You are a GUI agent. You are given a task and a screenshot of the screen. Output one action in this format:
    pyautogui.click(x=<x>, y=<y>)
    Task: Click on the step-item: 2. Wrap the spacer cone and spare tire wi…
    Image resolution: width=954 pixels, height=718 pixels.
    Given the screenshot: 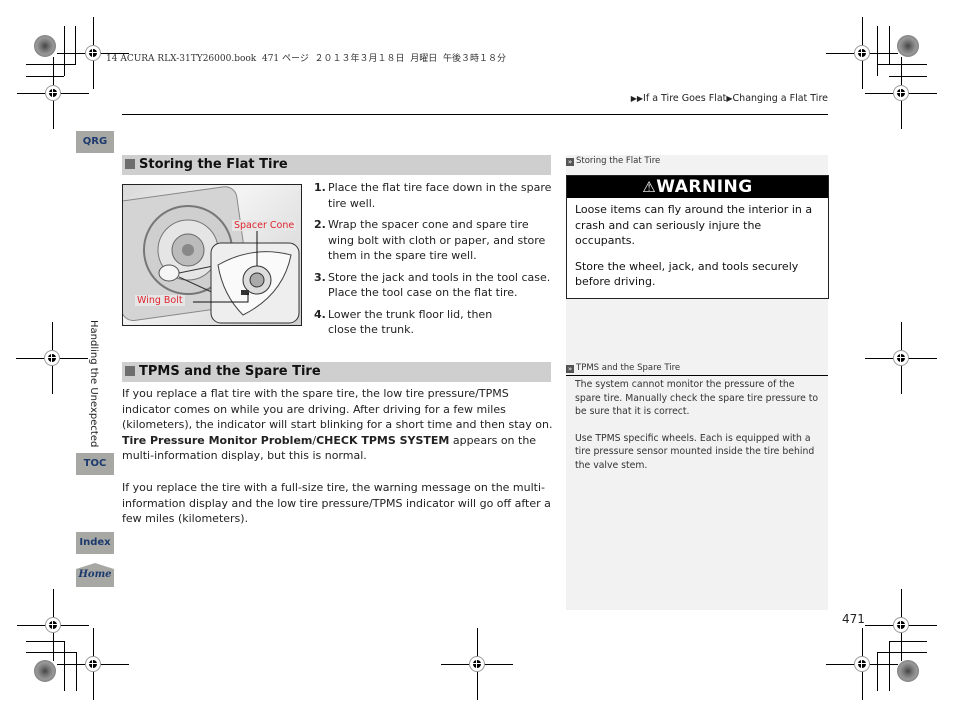 What is the action you would take?
    pyautogui.click(x=430, y=240)
    